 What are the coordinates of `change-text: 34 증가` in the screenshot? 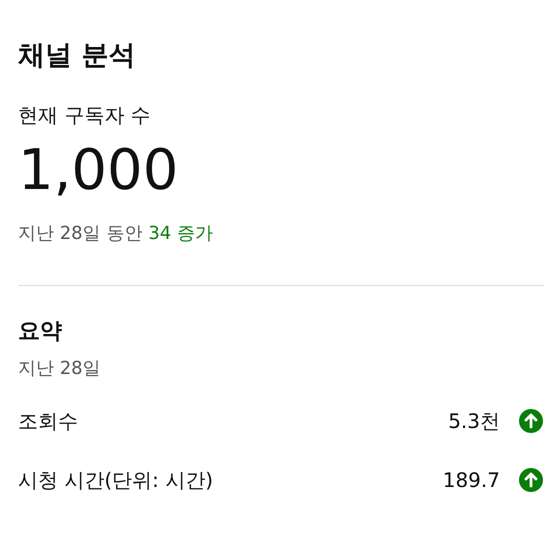 It's located at (180, 234).